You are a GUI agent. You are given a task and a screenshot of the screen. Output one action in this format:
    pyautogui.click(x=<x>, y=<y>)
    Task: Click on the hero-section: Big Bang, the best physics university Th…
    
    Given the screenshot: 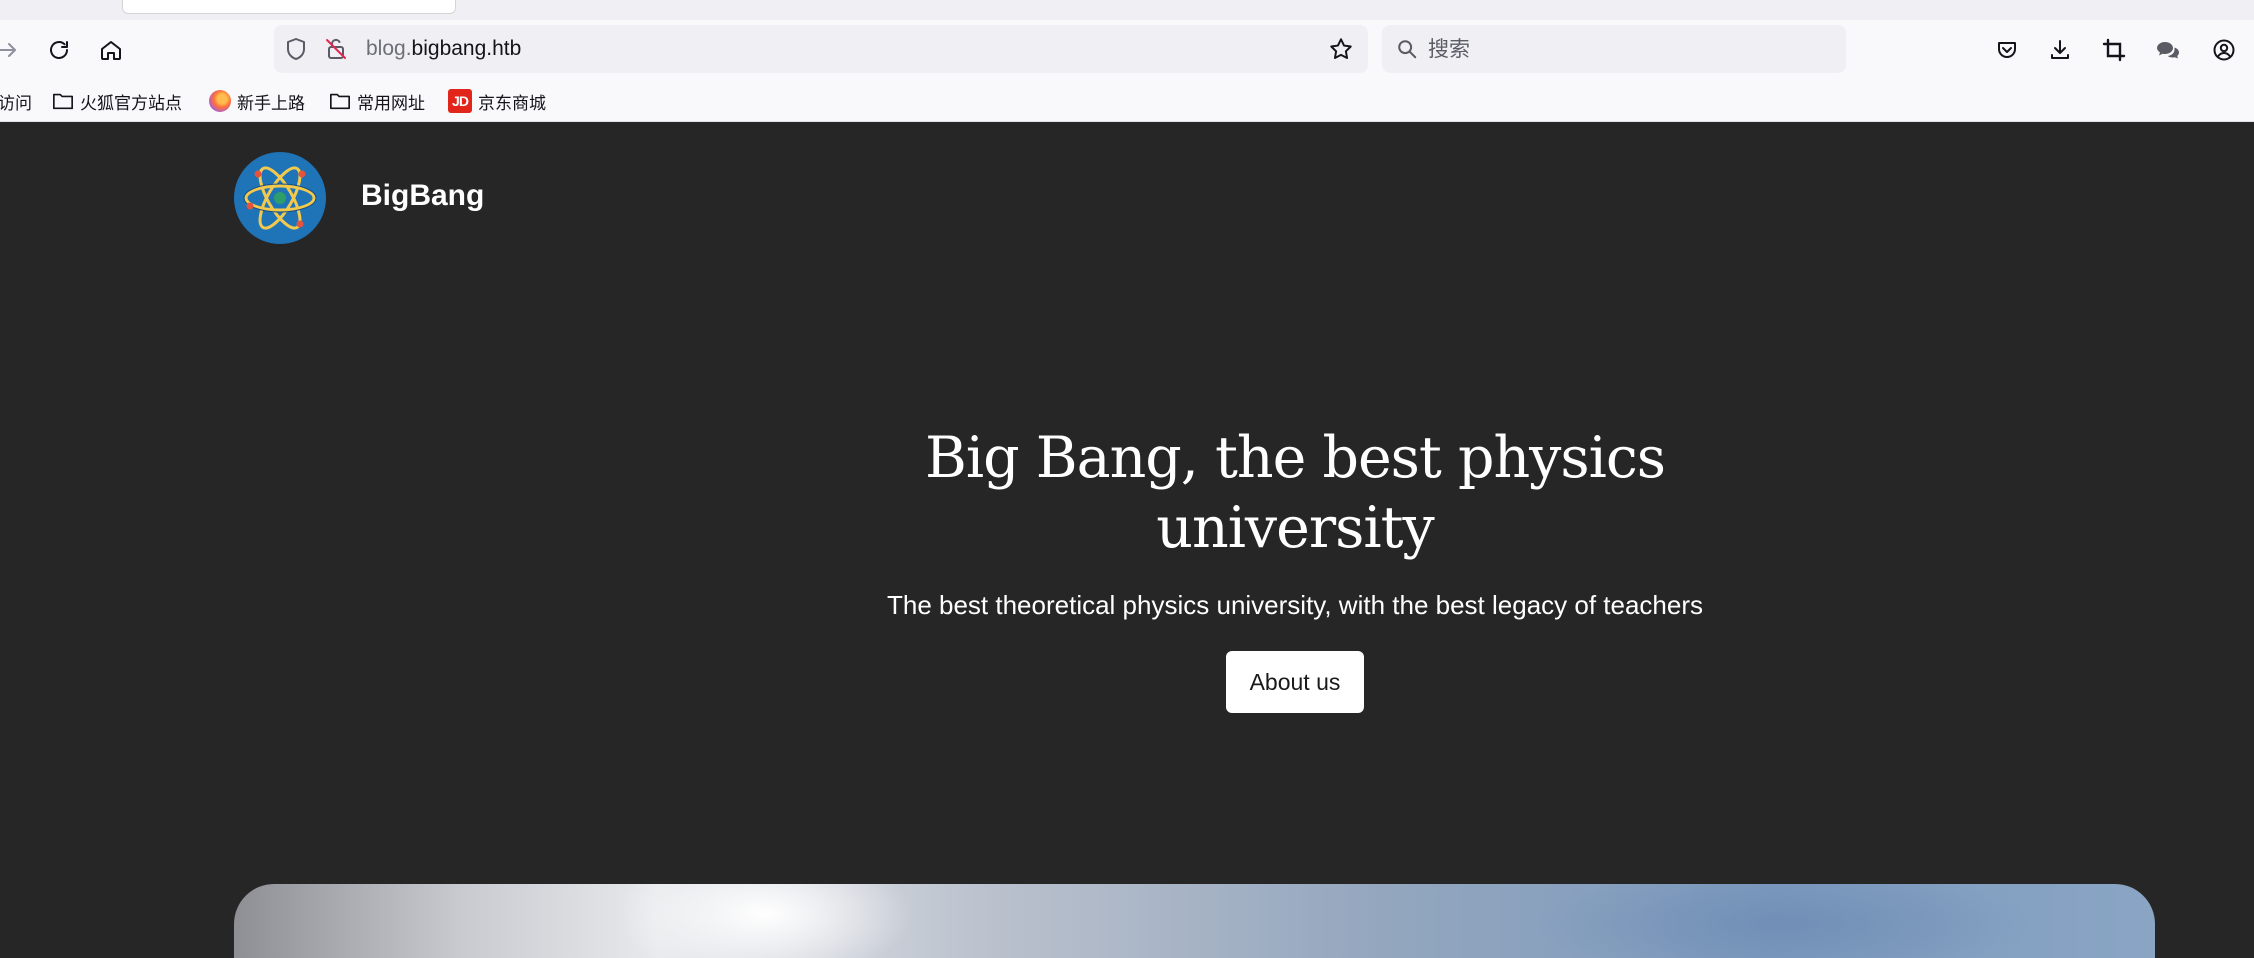 What is the action you would take?
    pyautogui.click(x=1295, y=568)
    